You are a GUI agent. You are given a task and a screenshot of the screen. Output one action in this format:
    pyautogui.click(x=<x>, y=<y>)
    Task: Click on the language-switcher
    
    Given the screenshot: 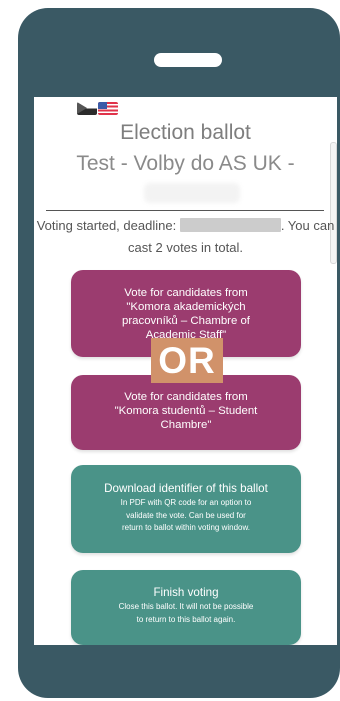 What is the action you would take?
    pyautogui.click(x=97, y=108)
    